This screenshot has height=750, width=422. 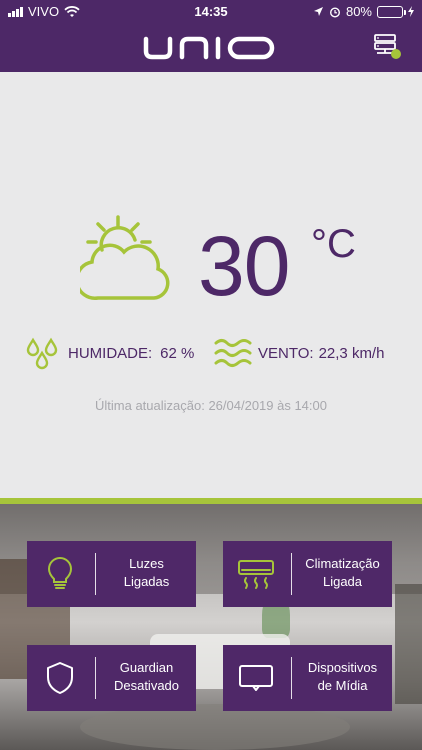 I want to click on humidity-value: 62 %, so click(x=177, y=353).